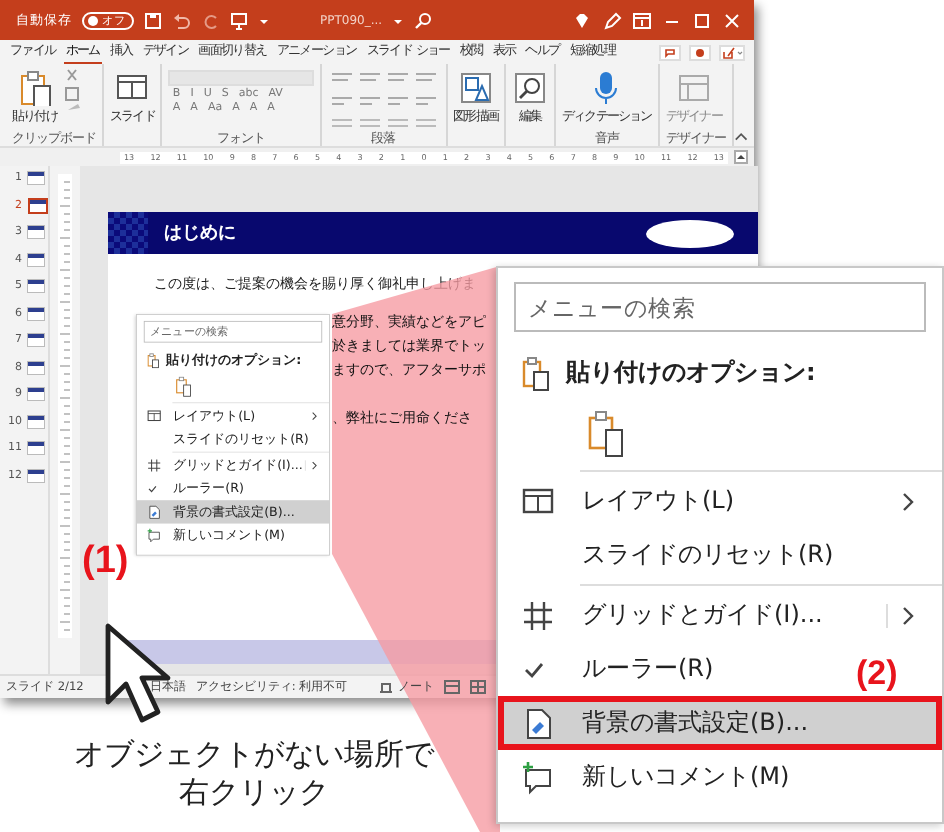  I want to click on menu-item: ルーラー(R), so click(664, 669).